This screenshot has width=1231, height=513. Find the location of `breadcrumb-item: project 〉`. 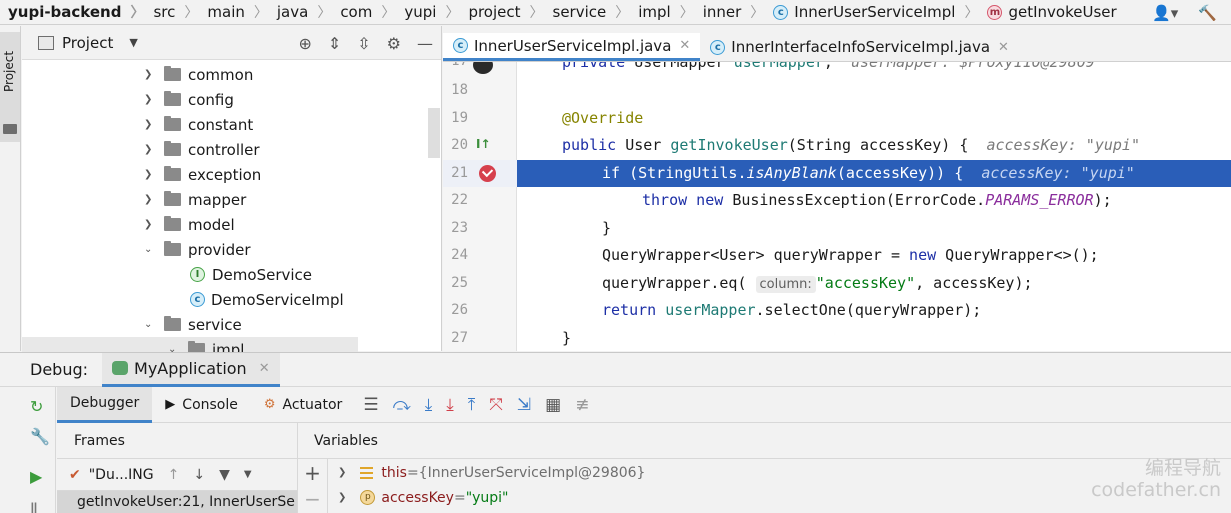

breadcrumb-item: project 〉 is located at coordinates (501, 12).